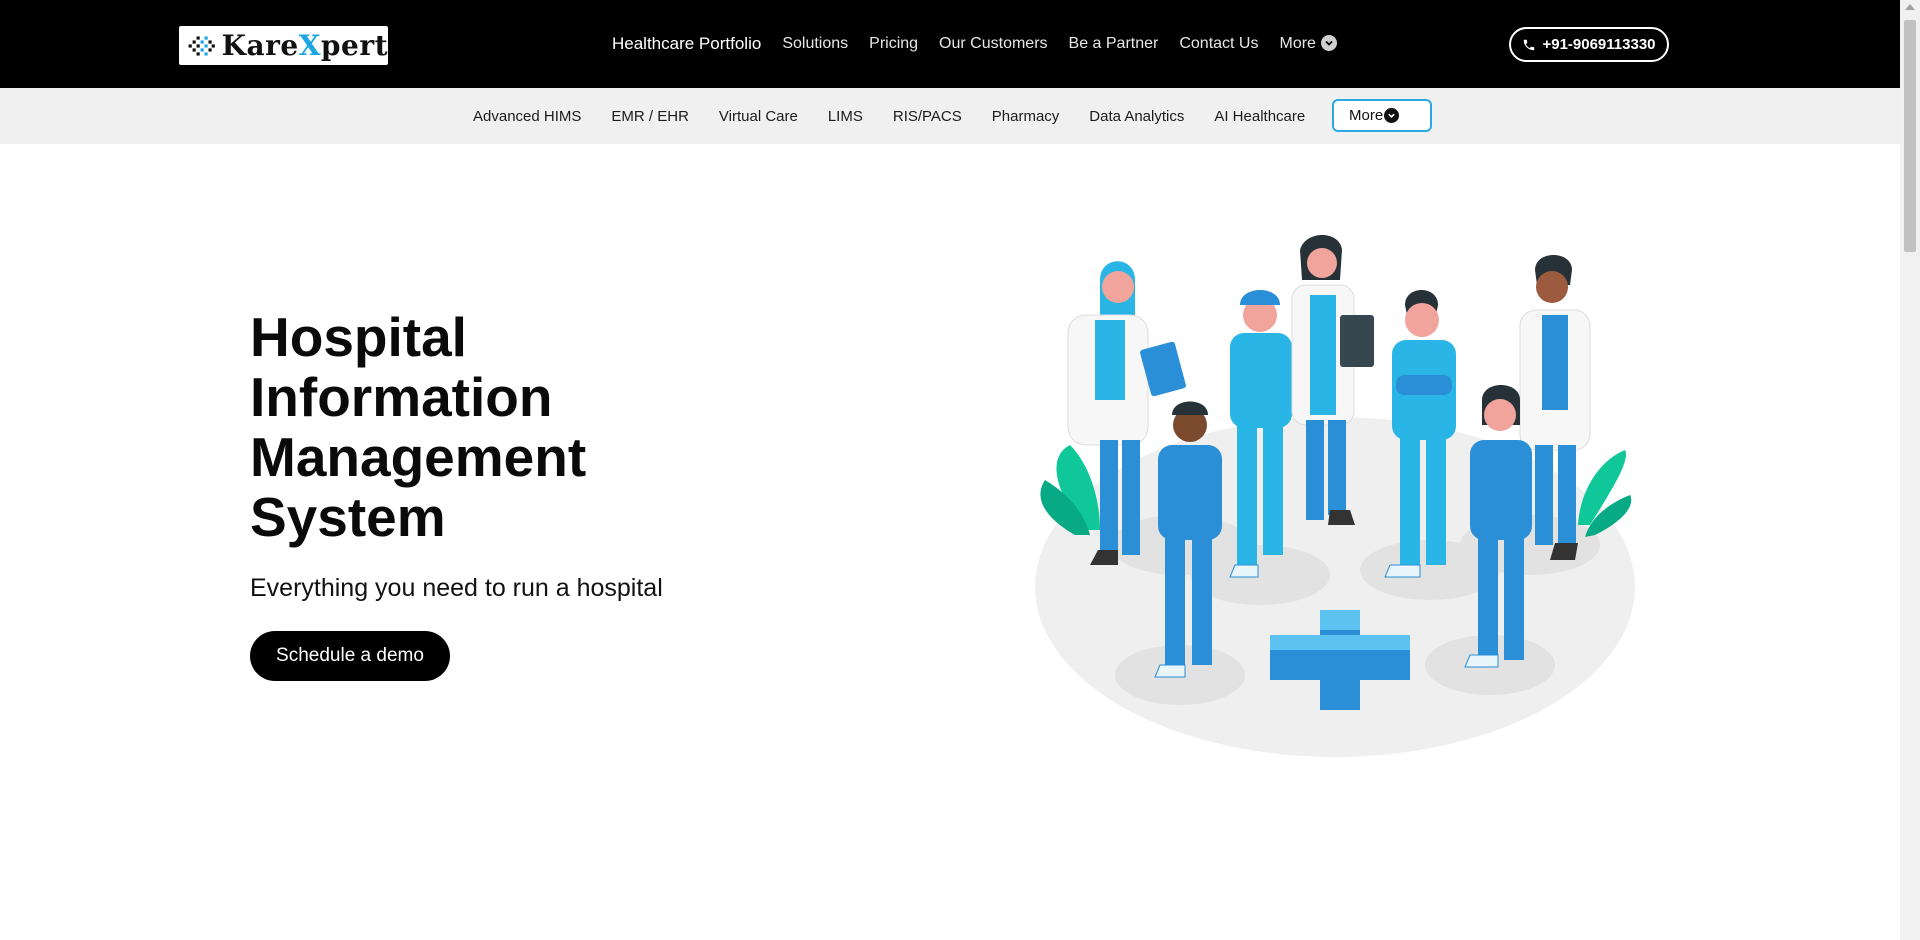 The height and width of the screenshot is (940, 1920). I want to click on karexpert-logo: KareXpert, so click(283, 45).